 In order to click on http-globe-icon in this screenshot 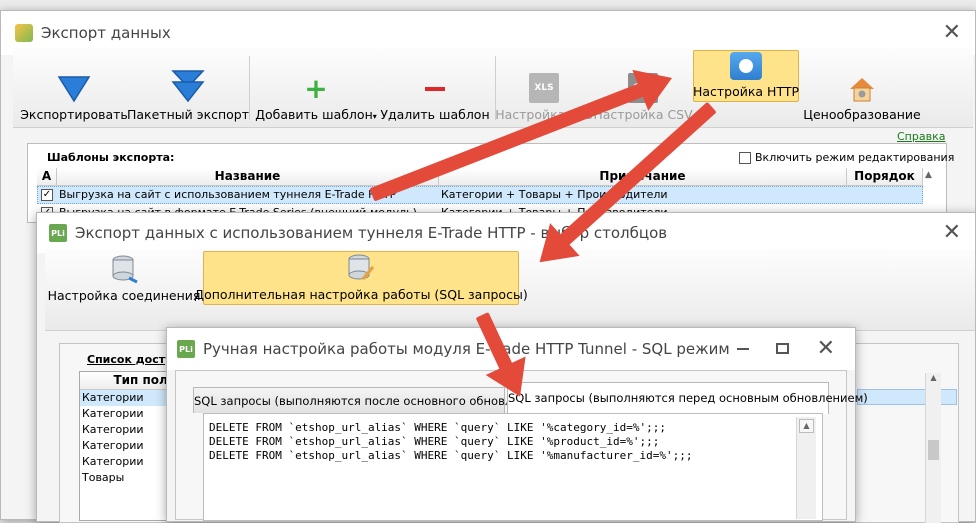, I will do `click(746, 66)`.